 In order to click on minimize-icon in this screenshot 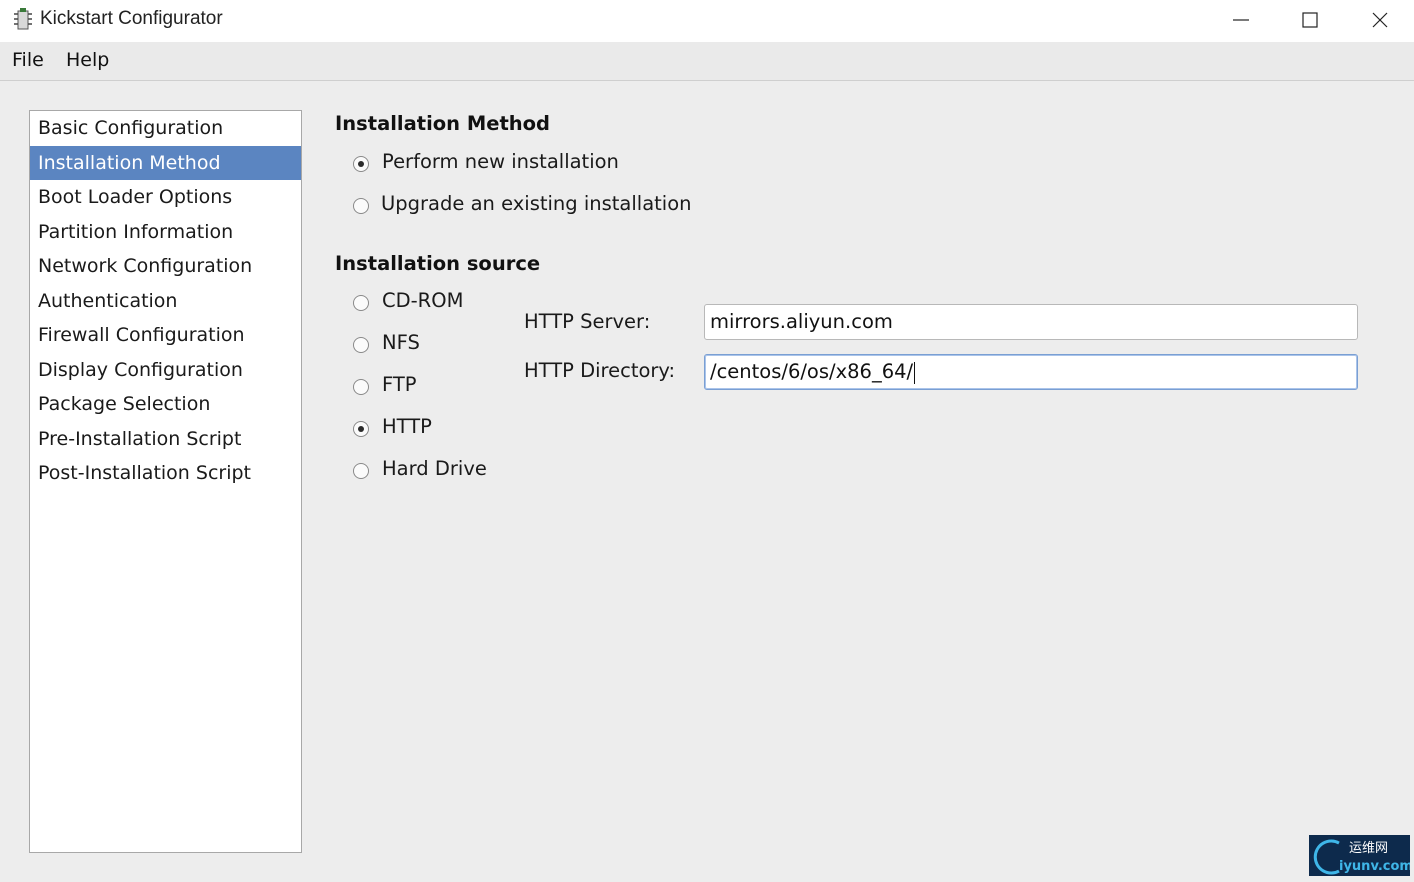, I will do `click(1241, 20)`.